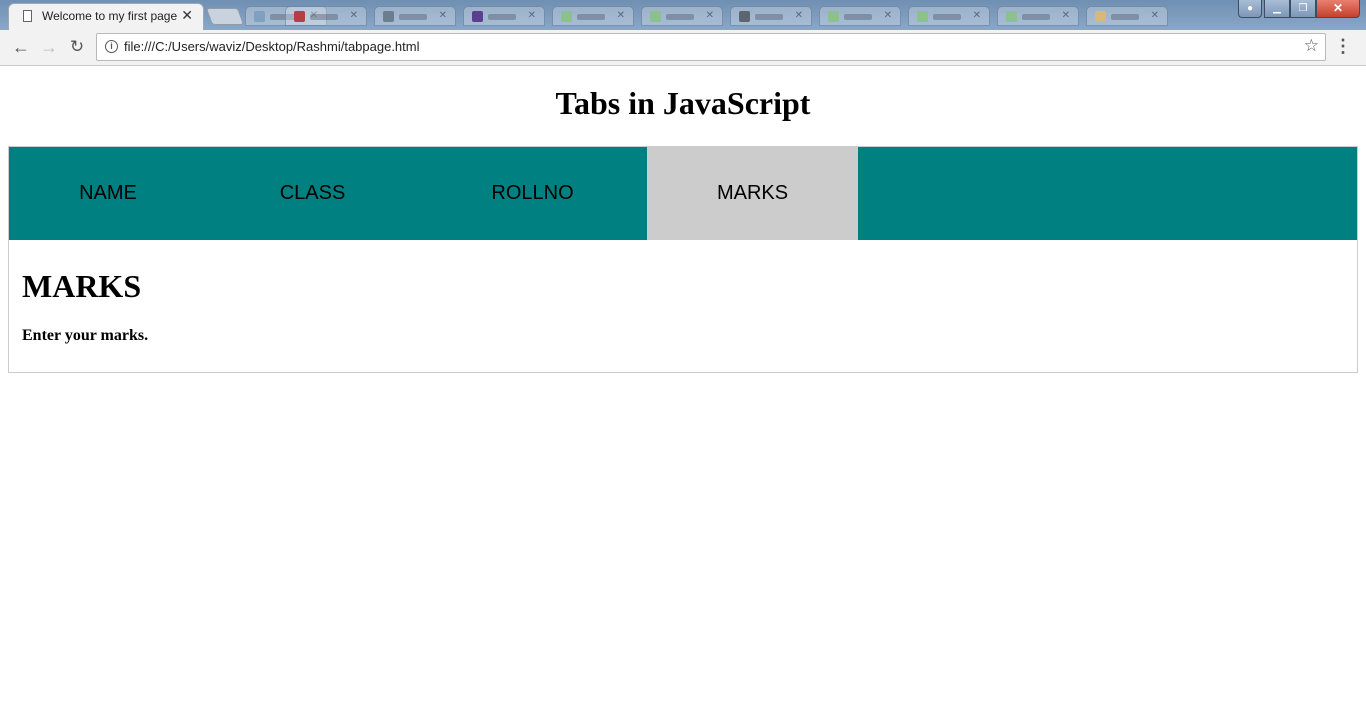  I want to click on restore-icon: ❐, so click(1303, 9).